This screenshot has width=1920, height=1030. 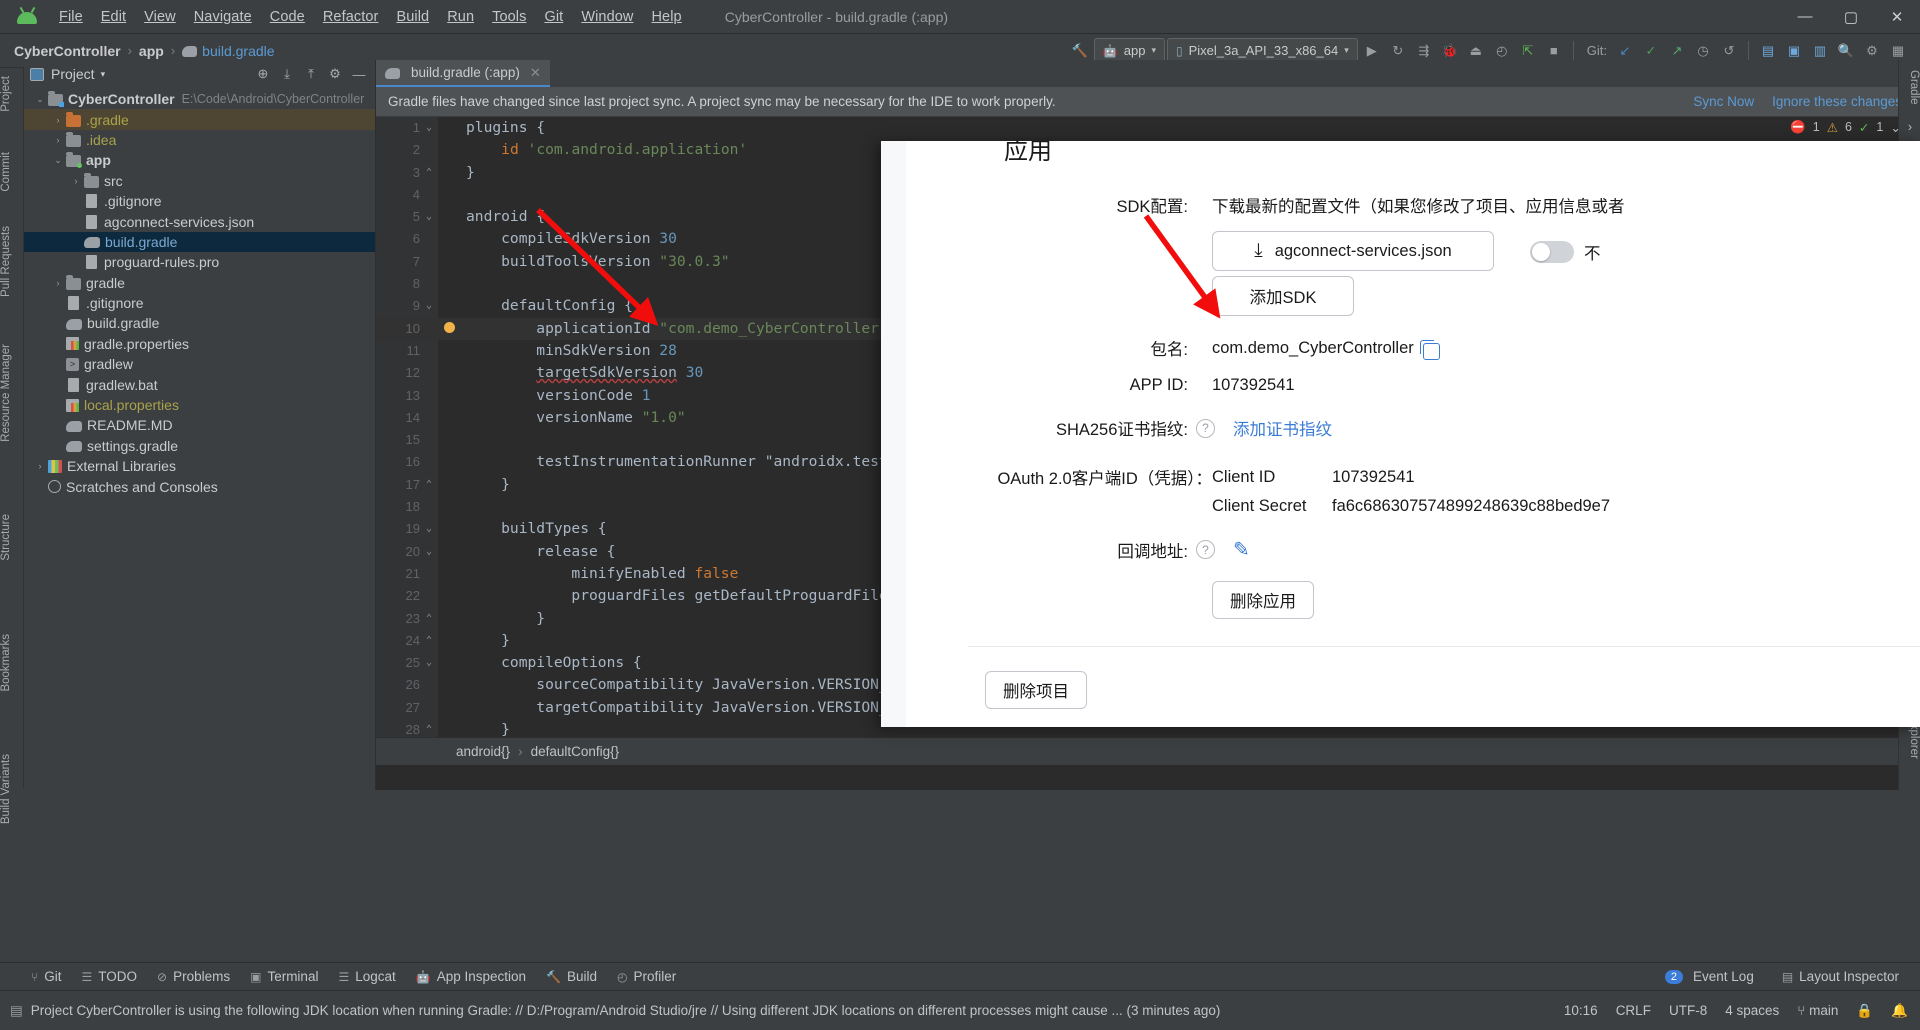 What do you see at coordinates (509, 17) in the screenshot?
I see `menu-tools: Tools` at bounding box center [509, 17].